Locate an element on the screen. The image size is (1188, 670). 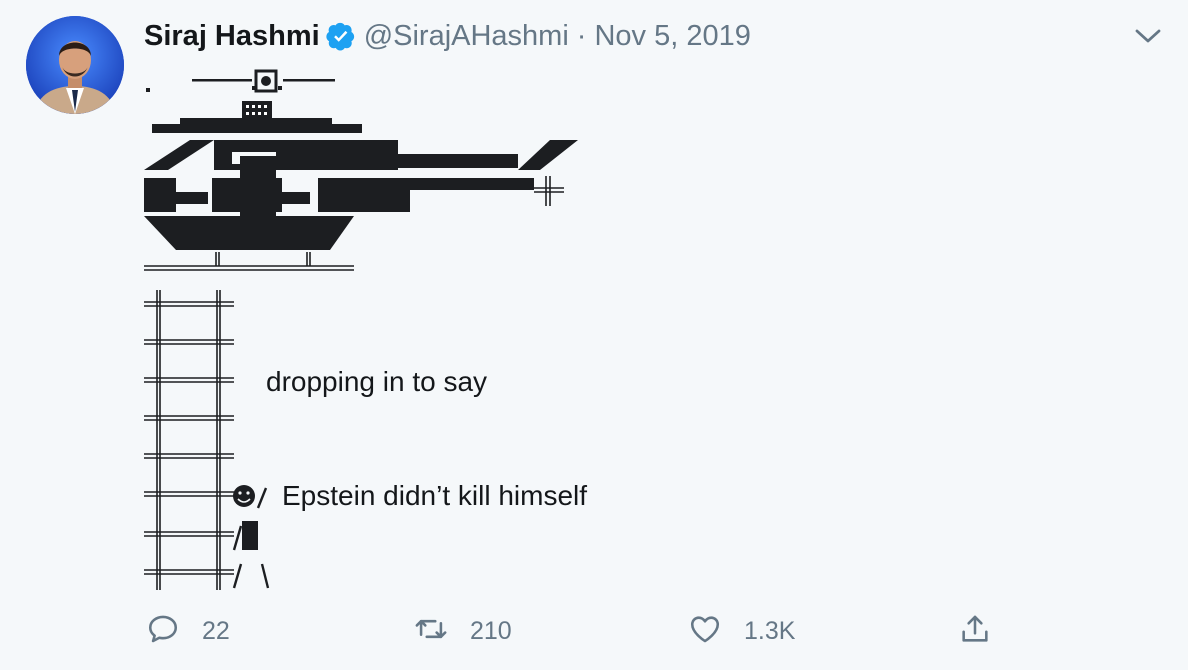
stick-figure is located at coordinates (251, 537).